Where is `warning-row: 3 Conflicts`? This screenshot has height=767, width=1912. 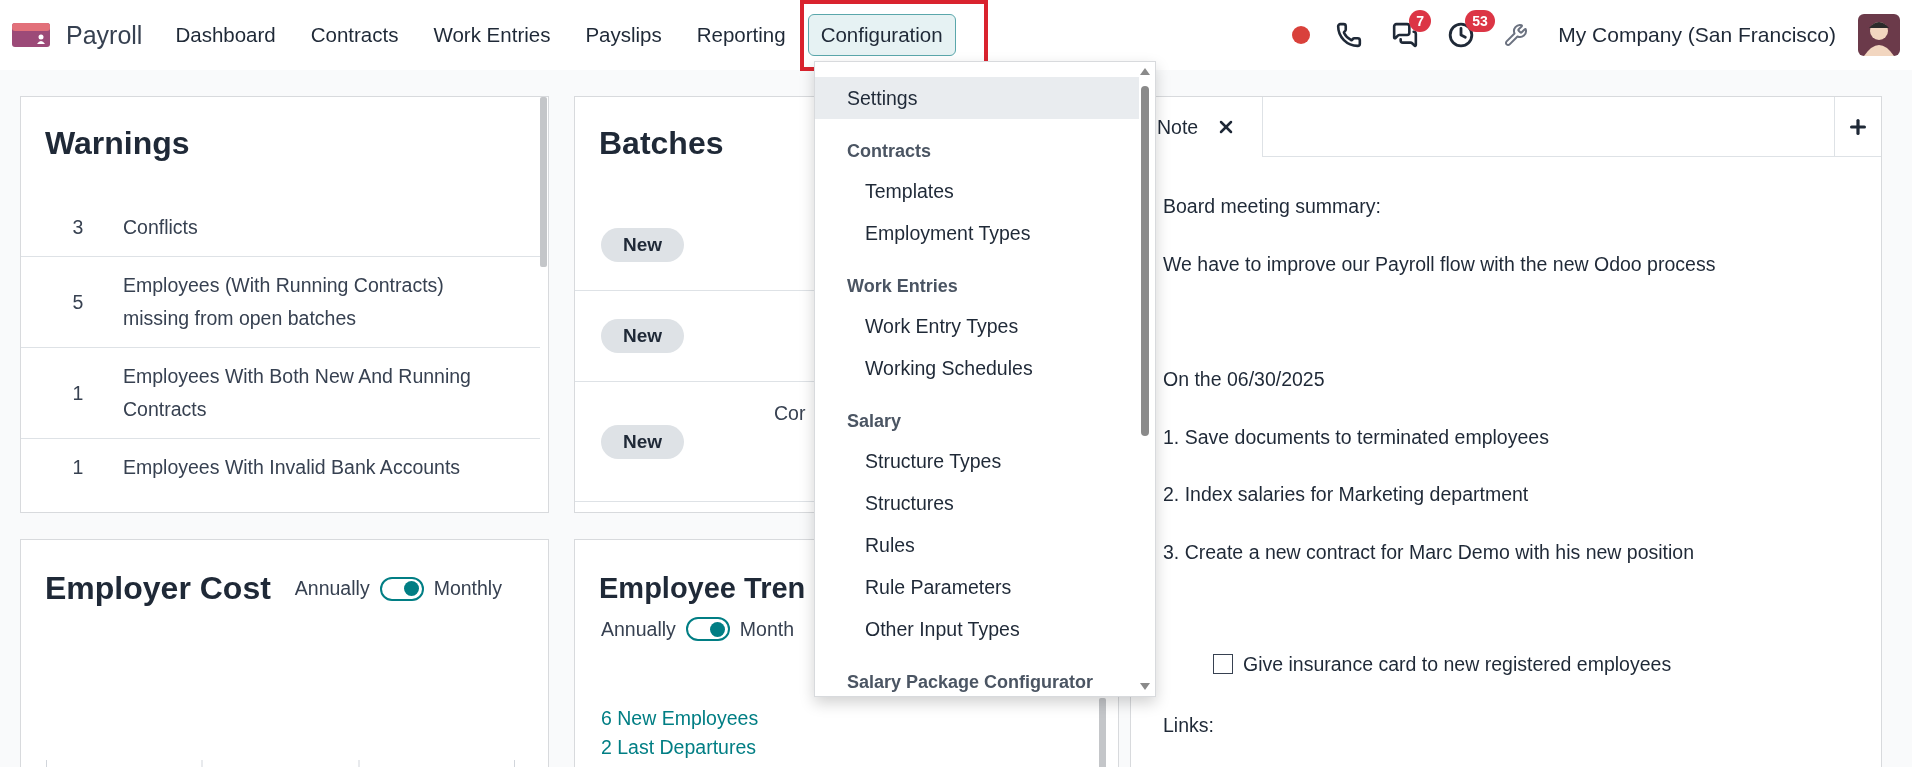 warning-row: 3 Conflicts is located at coordinates (280, 227).